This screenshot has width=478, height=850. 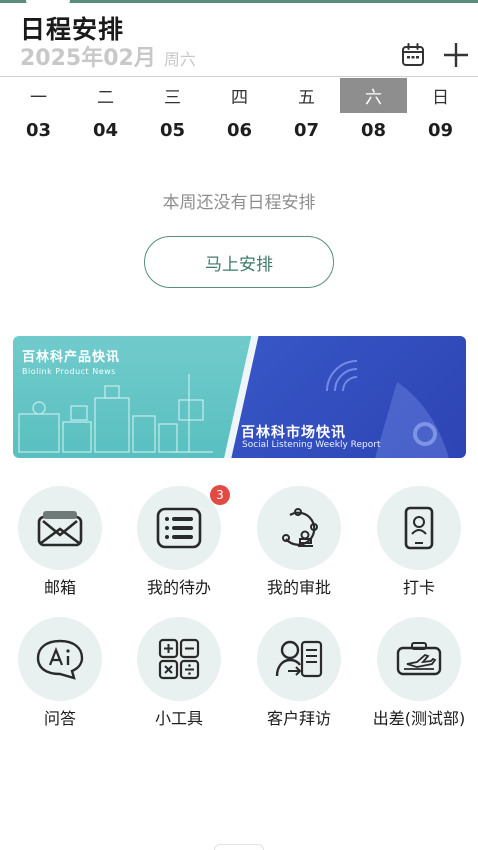 What do you see at coordinates (306, 98) in the screenshot?
I see `day-weekday: 五` at bounding box center [306, 98].